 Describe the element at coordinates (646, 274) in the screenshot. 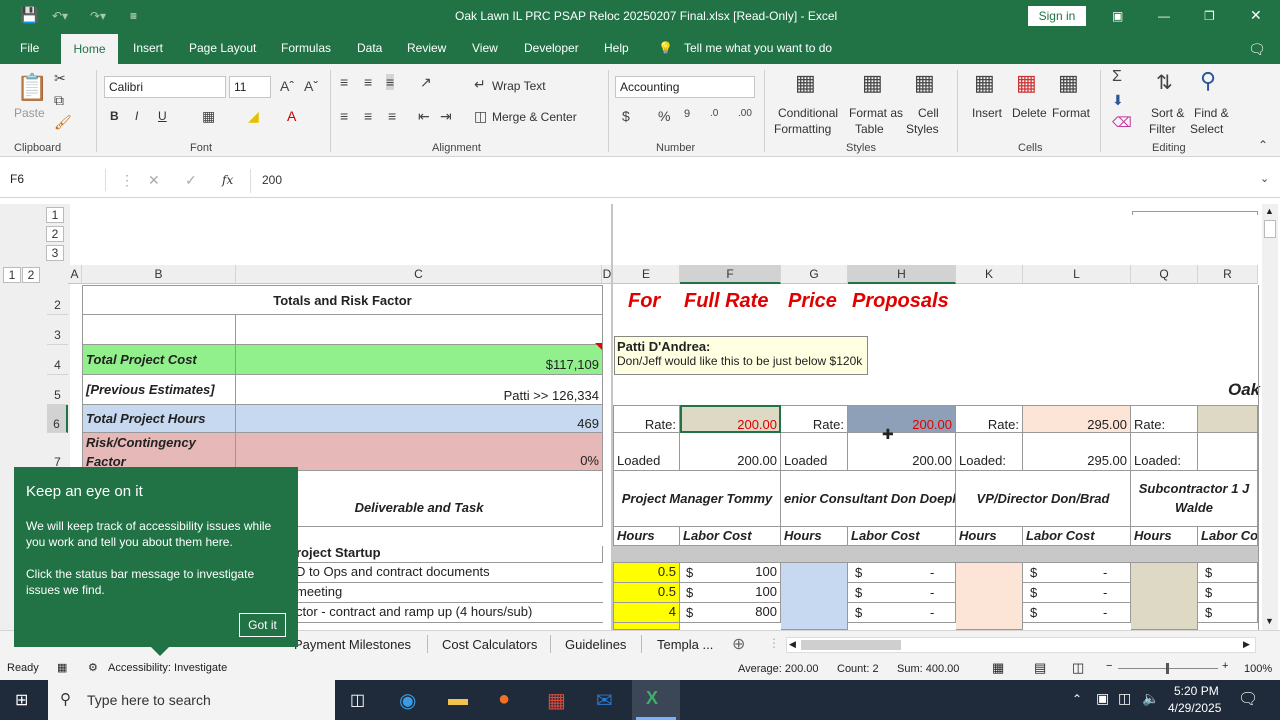

I see `col-header-e: E` at that location.